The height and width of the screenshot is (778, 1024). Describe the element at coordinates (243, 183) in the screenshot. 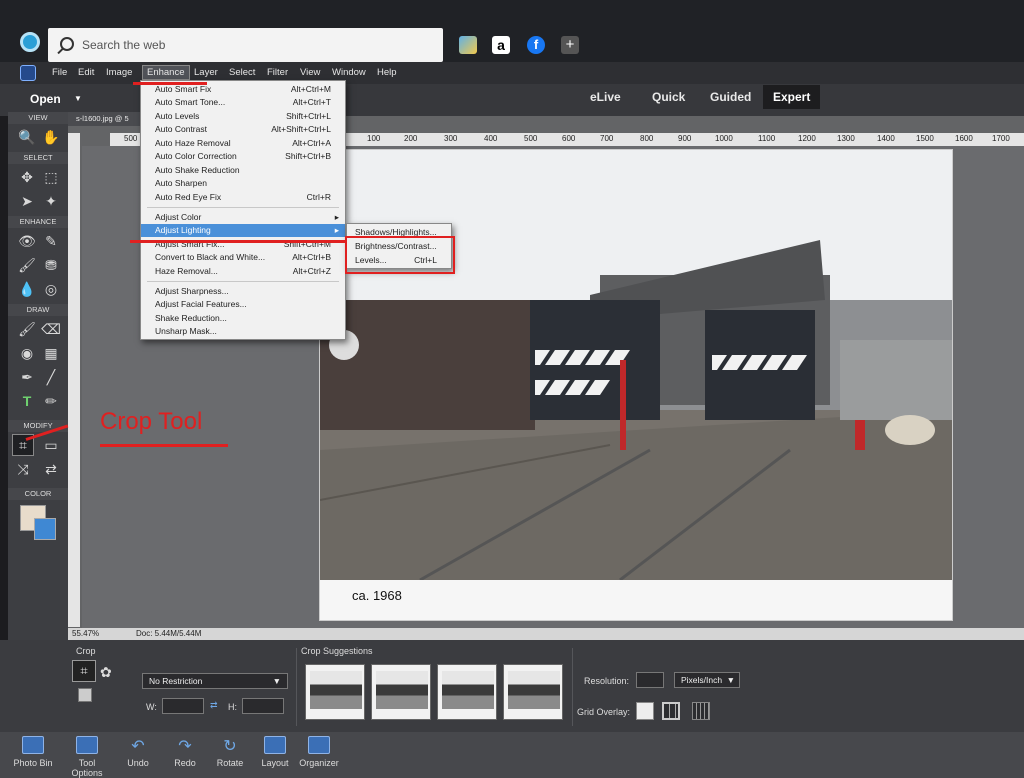

I see `menu-item-auto-sharpen: Auto Sharpen` at that location.